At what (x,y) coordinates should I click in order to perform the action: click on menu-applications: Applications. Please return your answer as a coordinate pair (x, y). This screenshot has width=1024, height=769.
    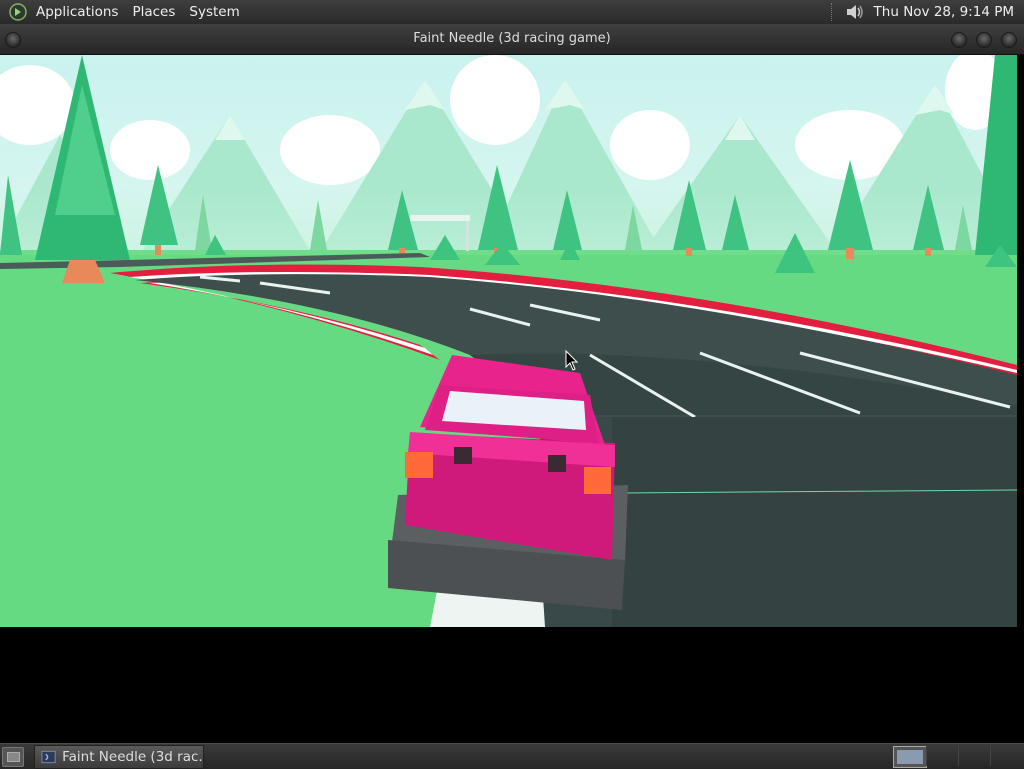
    Looking at the image, I should click on (77, 12).